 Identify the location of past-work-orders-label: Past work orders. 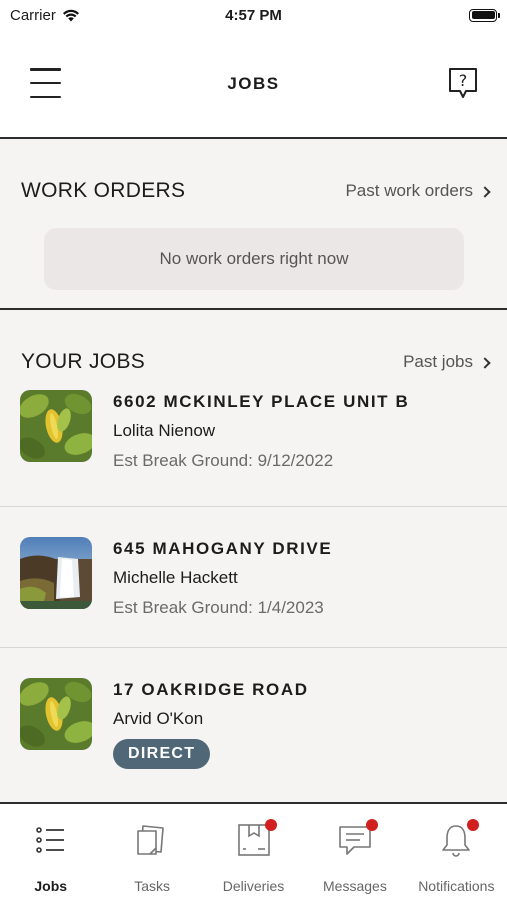
(409, 190).